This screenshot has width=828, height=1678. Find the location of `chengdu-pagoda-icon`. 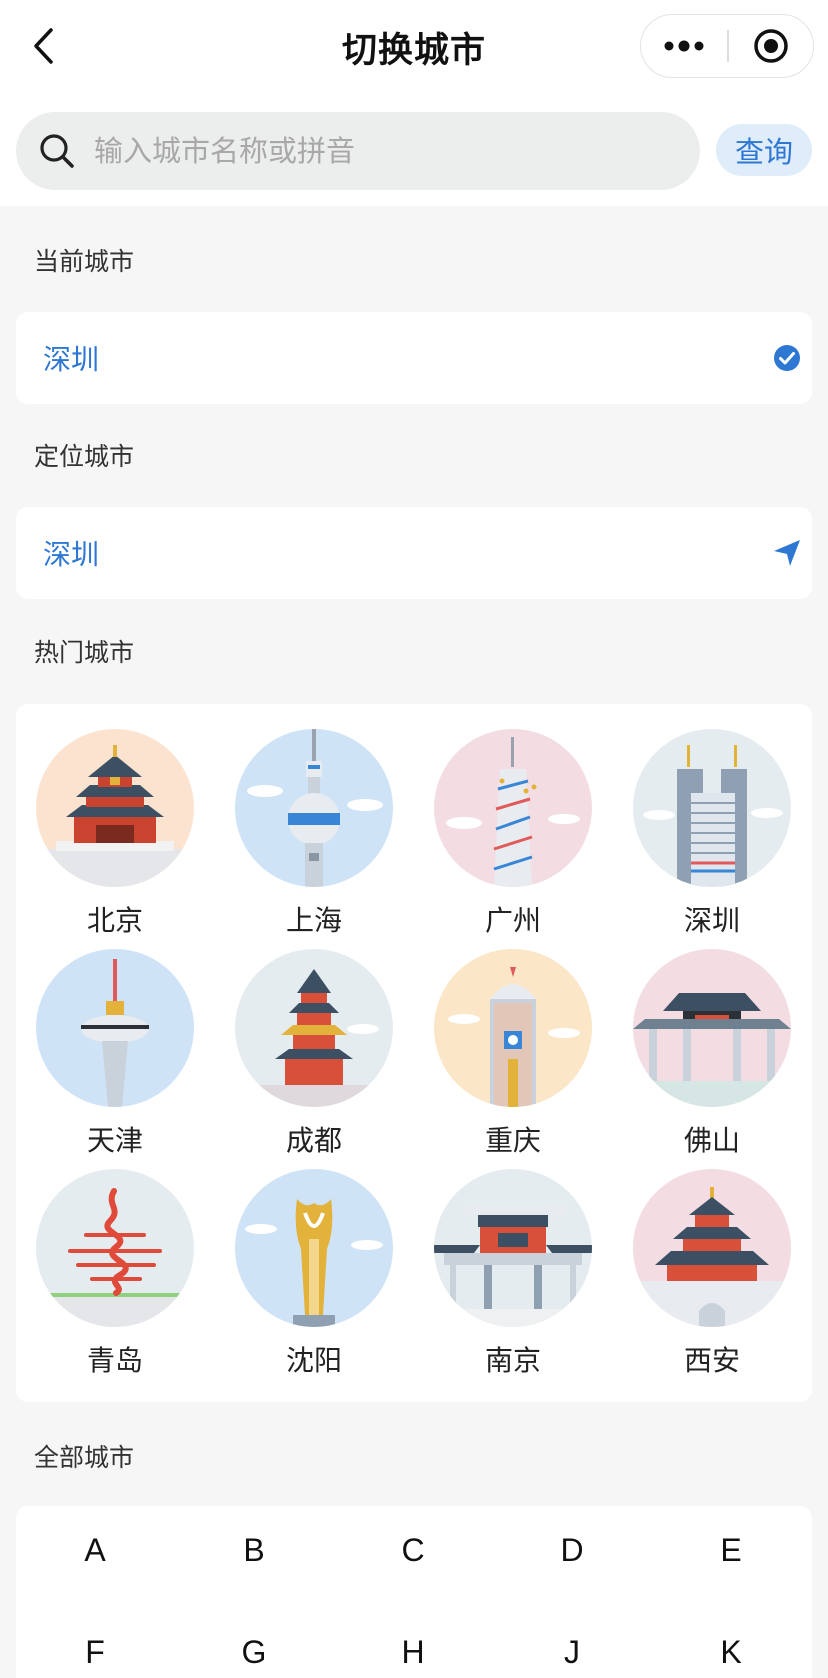

chengdu-pagoda-icon is located at coordinates (314, 1028).